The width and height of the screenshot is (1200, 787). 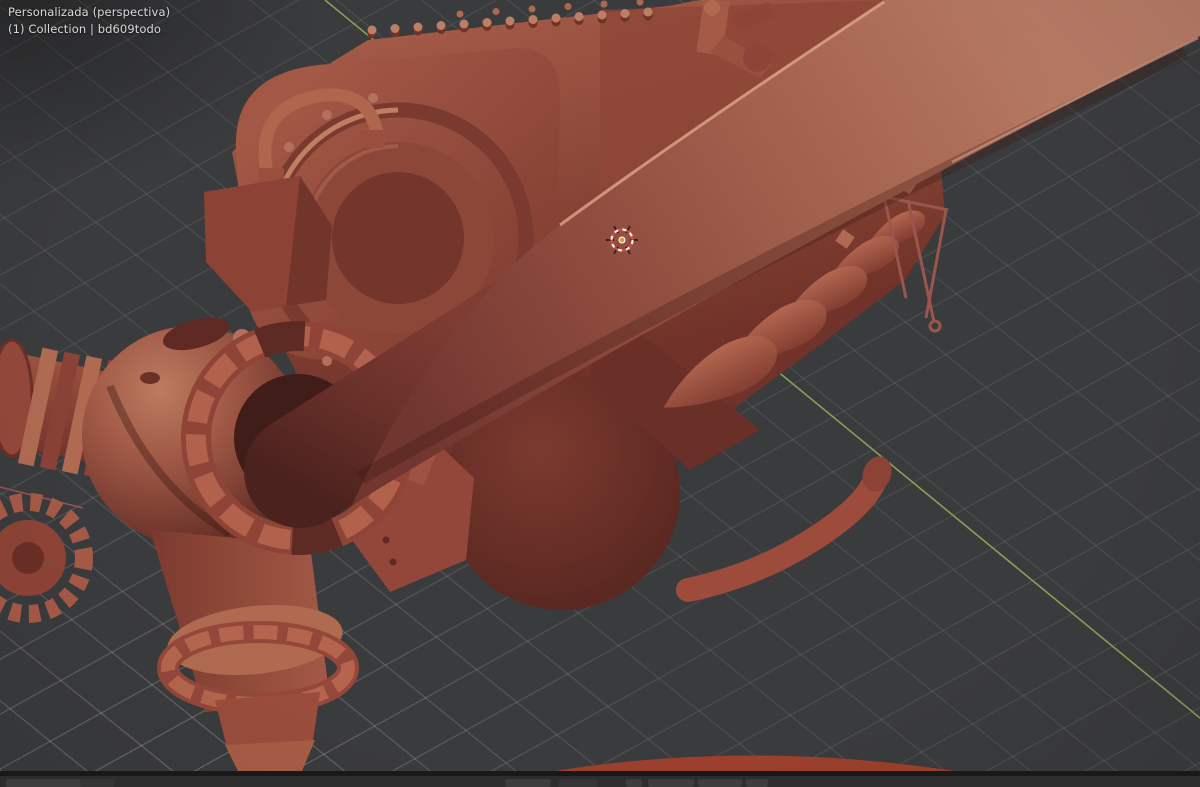 What do you see at coordinates (89, 12) in the screenshot?
I see `view-name-label: Personalizada (perspectiva)` at bounding box center [89, 12].